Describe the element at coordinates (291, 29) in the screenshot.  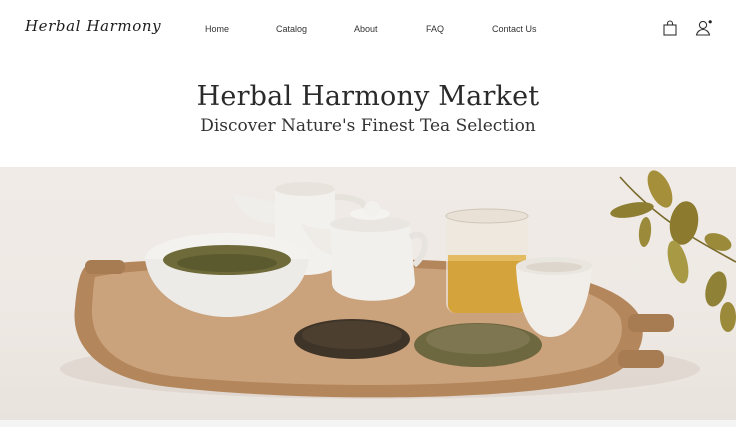
I see `nav-catalog: Catalog` at that location.